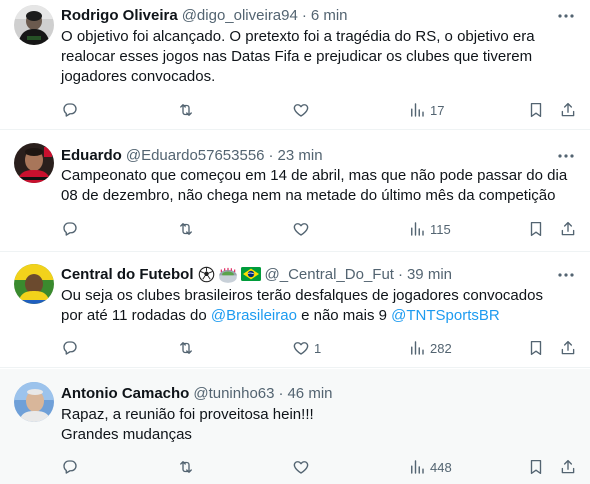 This screenshot has width=590, height=484. I want to click on stadium-icon, so click(227, 275).